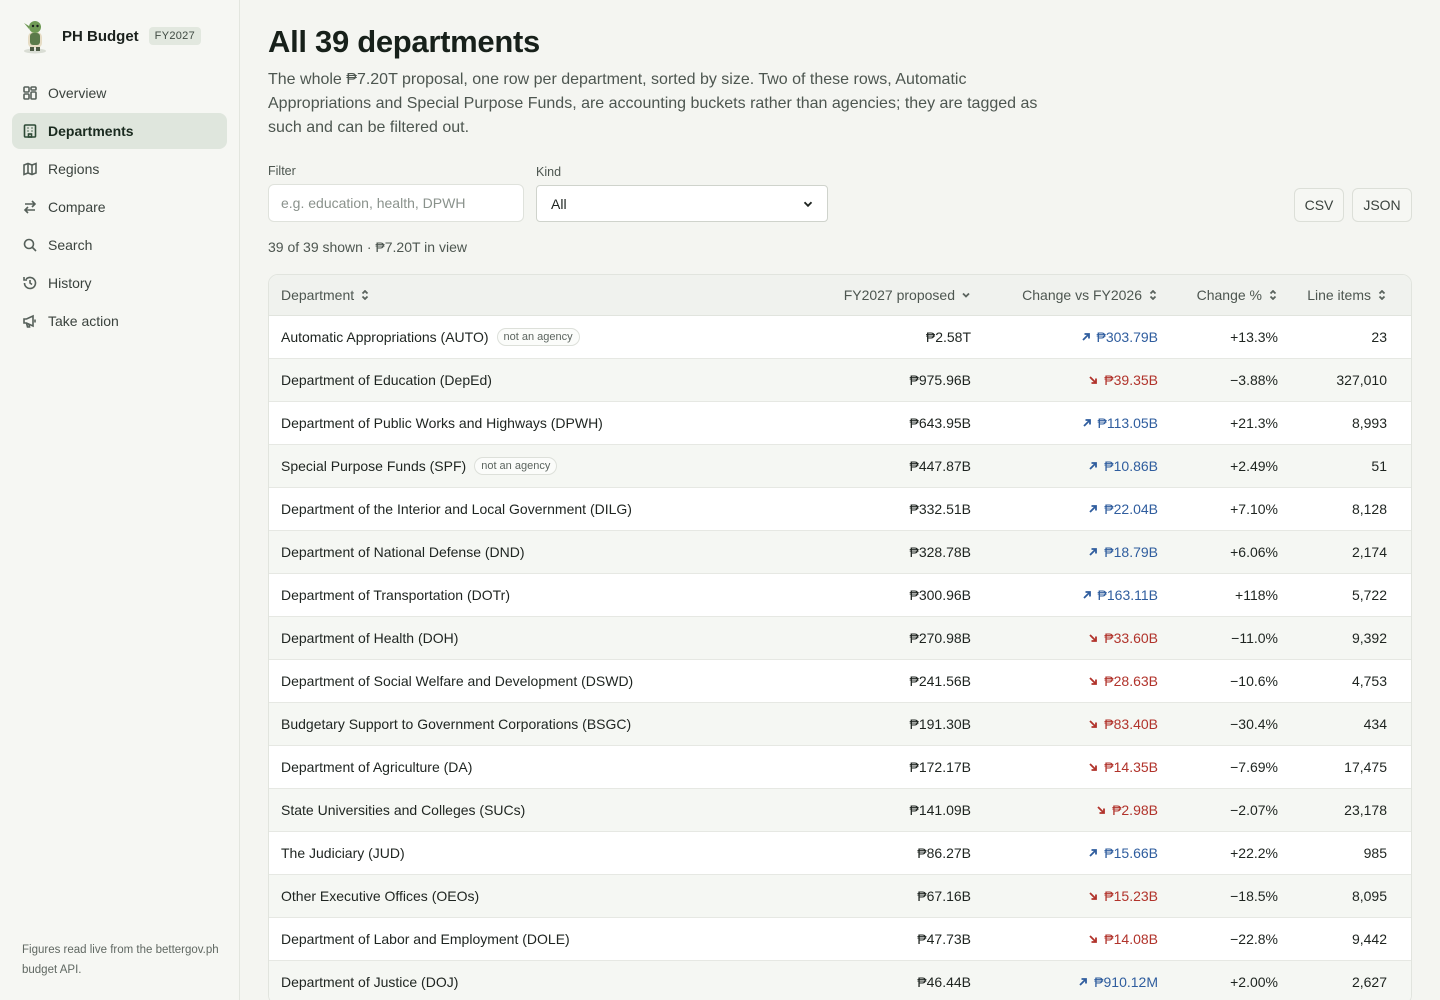 The height and width of the screenshot is (1000, 1440). Describe the element at coordinates (549, 638) in the screenshot. I see `department-cell: Department of Health (DOH)` at that location.